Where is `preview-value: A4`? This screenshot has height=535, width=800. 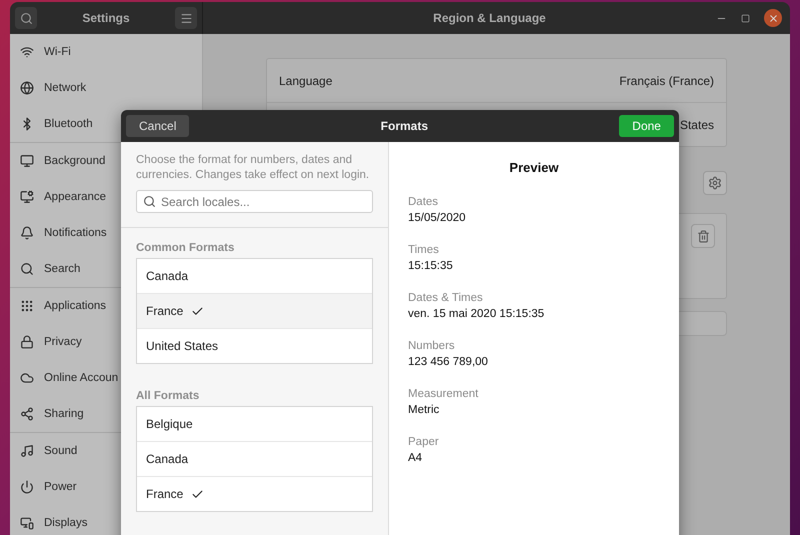 preview-value: A4 is located at coordinates (416, 458).